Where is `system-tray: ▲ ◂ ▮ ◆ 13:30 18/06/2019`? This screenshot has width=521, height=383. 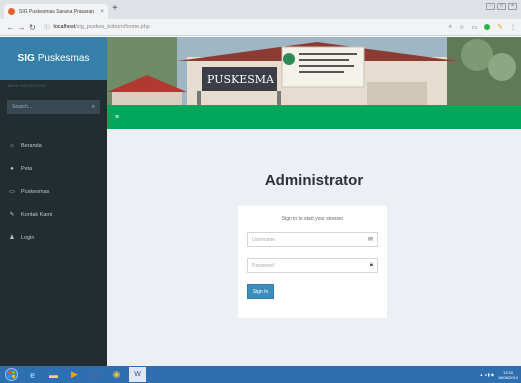
system-tray: ▲ ◂ ▮ ◆ 13:30 18/06/2019 is located at coordinates (498, 374).